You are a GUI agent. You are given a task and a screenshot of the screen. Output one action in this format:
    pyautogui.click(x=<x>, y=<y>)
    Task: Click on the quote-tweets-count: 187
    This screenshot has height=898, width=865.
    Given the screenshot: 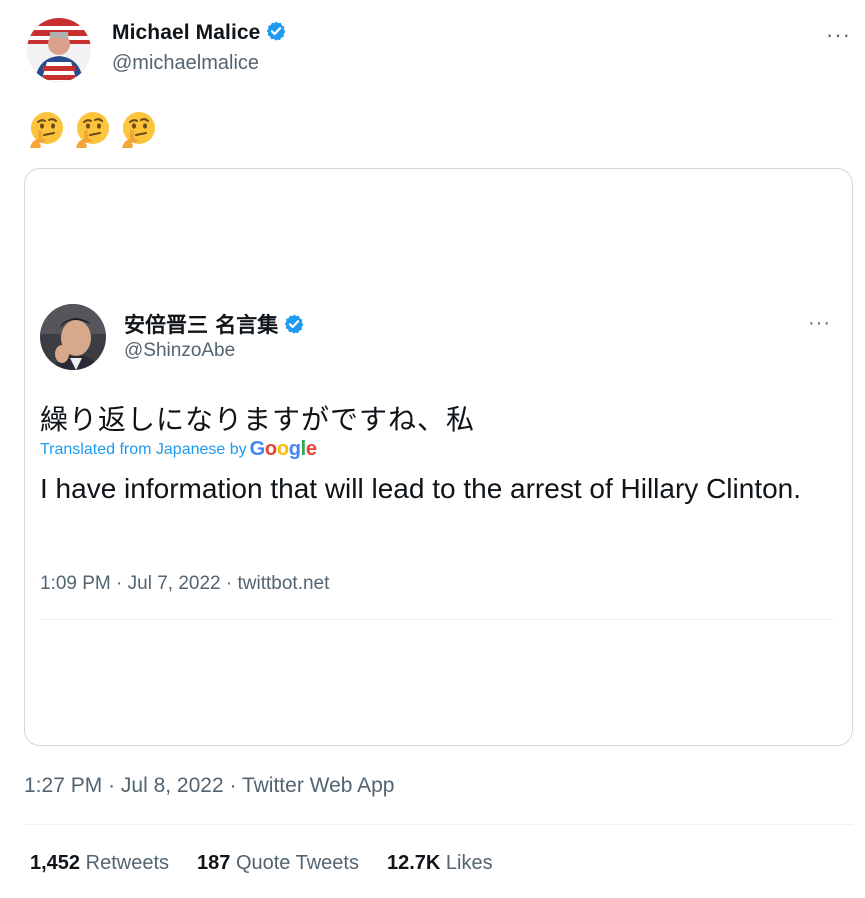 What is the action you would take?
    pyautogui.click(x=214, y=863)
    